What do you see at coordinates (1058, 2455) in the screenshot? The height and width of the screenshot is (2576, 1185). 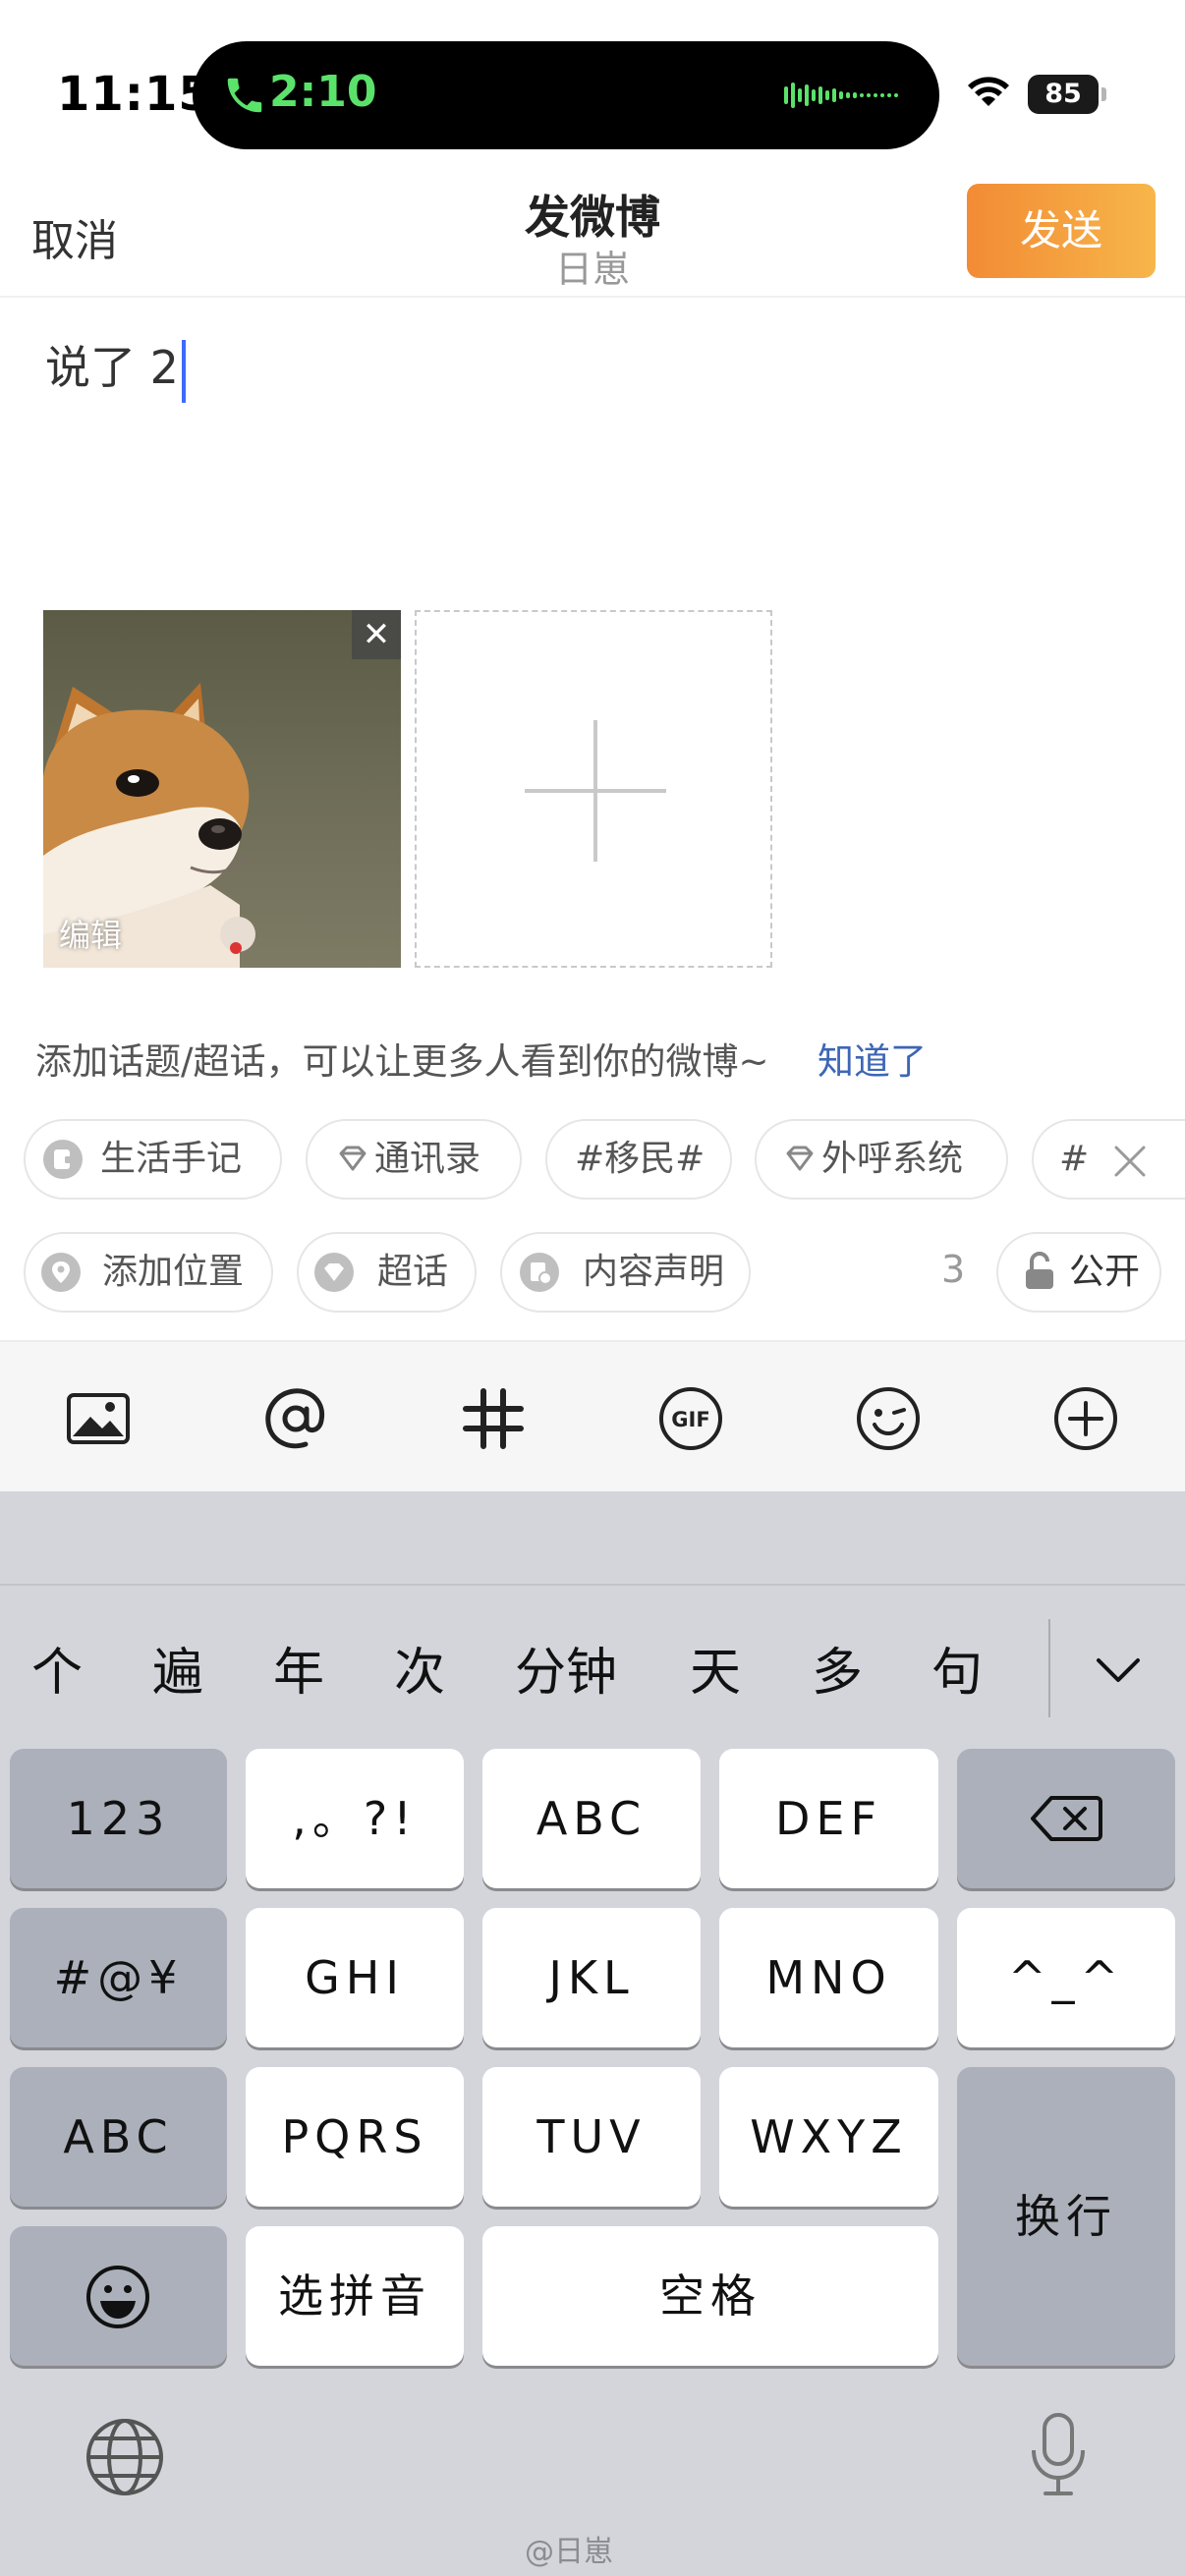 I see `microphone-icon` at bounding box center [1058, 2455].